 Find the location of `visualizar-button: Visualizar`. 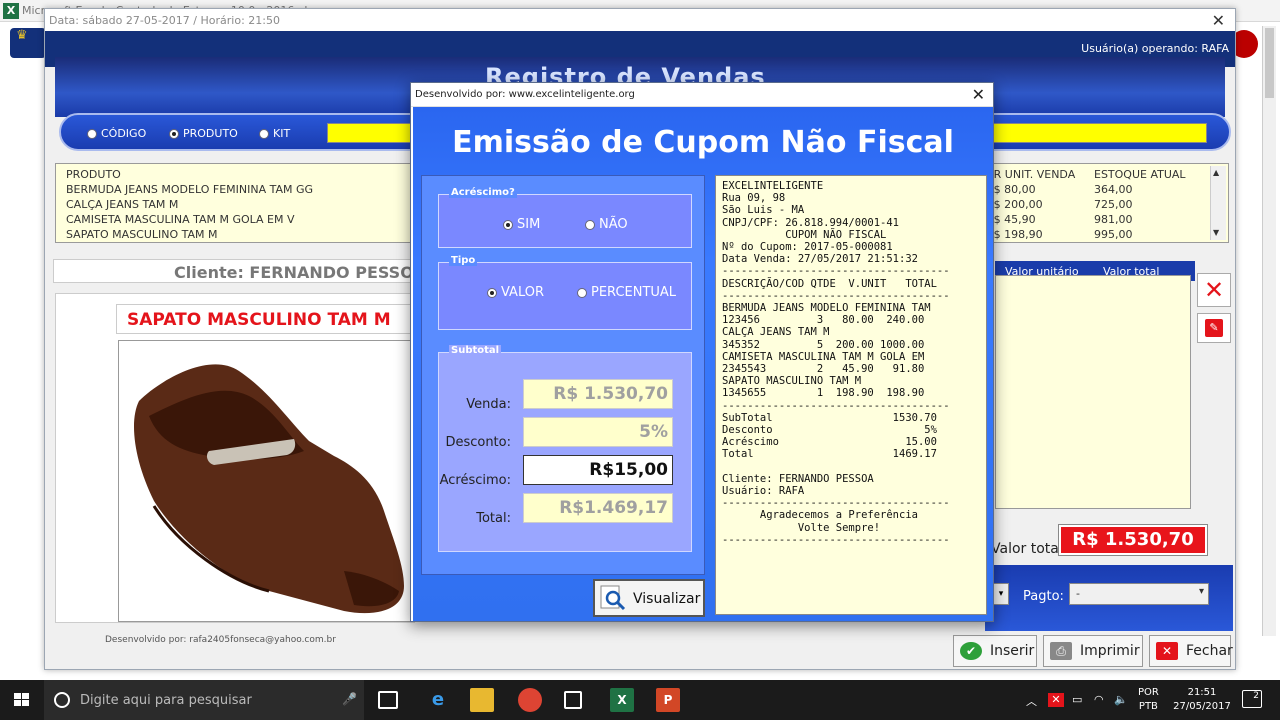

visualizar-button: Visualizar is located at coordinates (649, 598).